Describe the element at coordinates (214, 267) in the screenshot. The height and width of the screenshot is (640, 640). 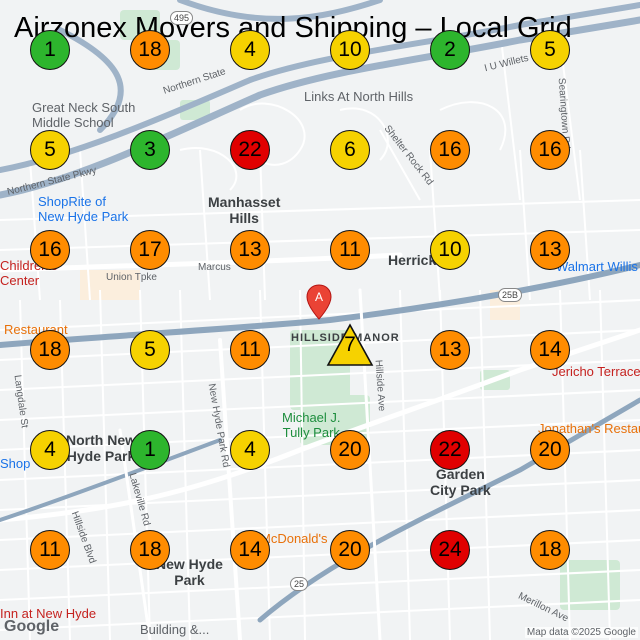
I see `road-marcus: Marcus` at that location.